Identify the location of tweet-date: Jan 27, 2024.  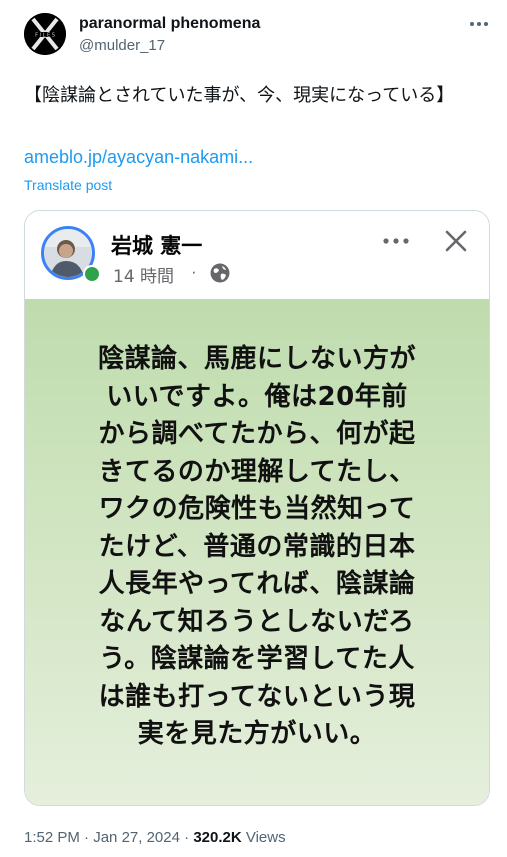
(136, 837).